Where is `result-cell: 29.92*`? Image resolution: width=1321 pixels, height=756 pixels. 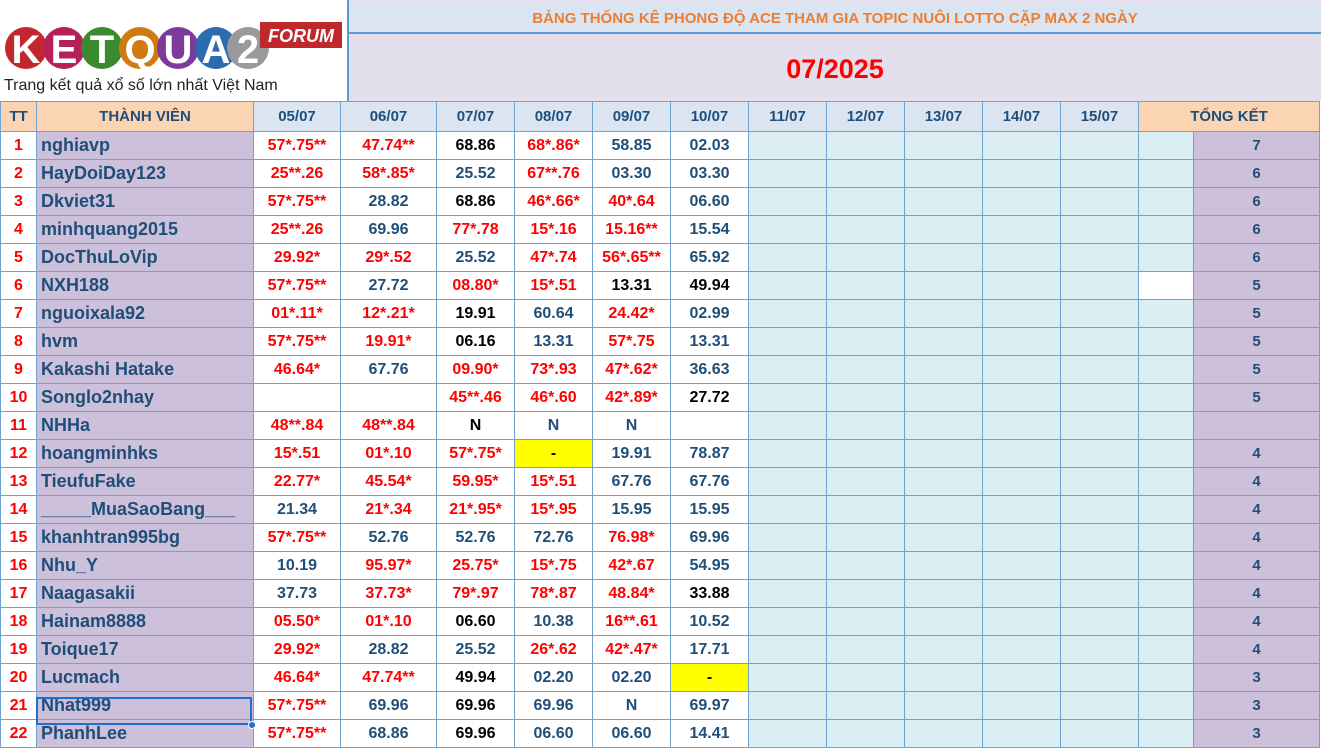 result-cell: 29.92* is located at coordinates (297, 649).